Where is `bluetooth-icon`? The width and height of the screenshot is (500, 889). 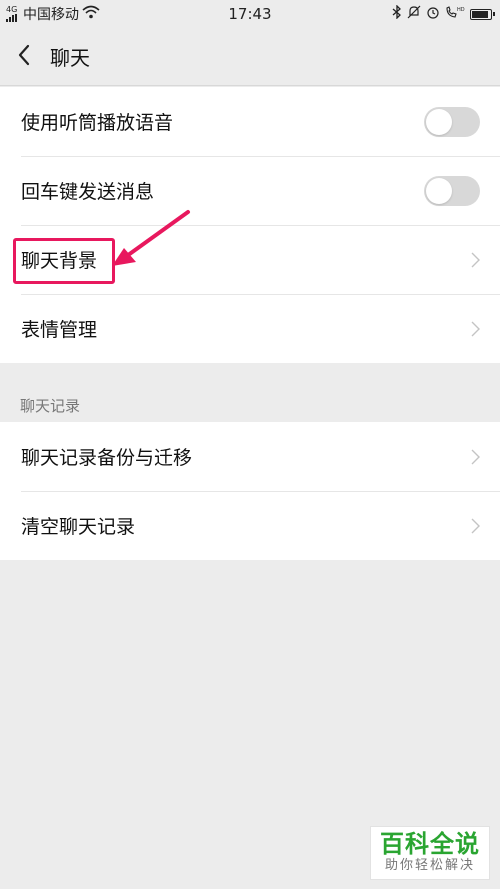
bluetooth-icon is located at coordinates (397, 13).